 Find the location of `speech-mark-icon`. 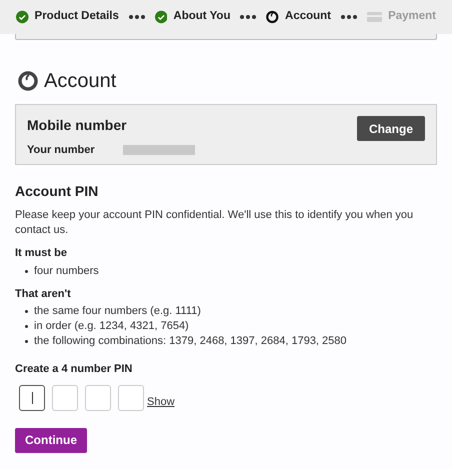

speech-mark-icon is located at coordinates (28, 81).